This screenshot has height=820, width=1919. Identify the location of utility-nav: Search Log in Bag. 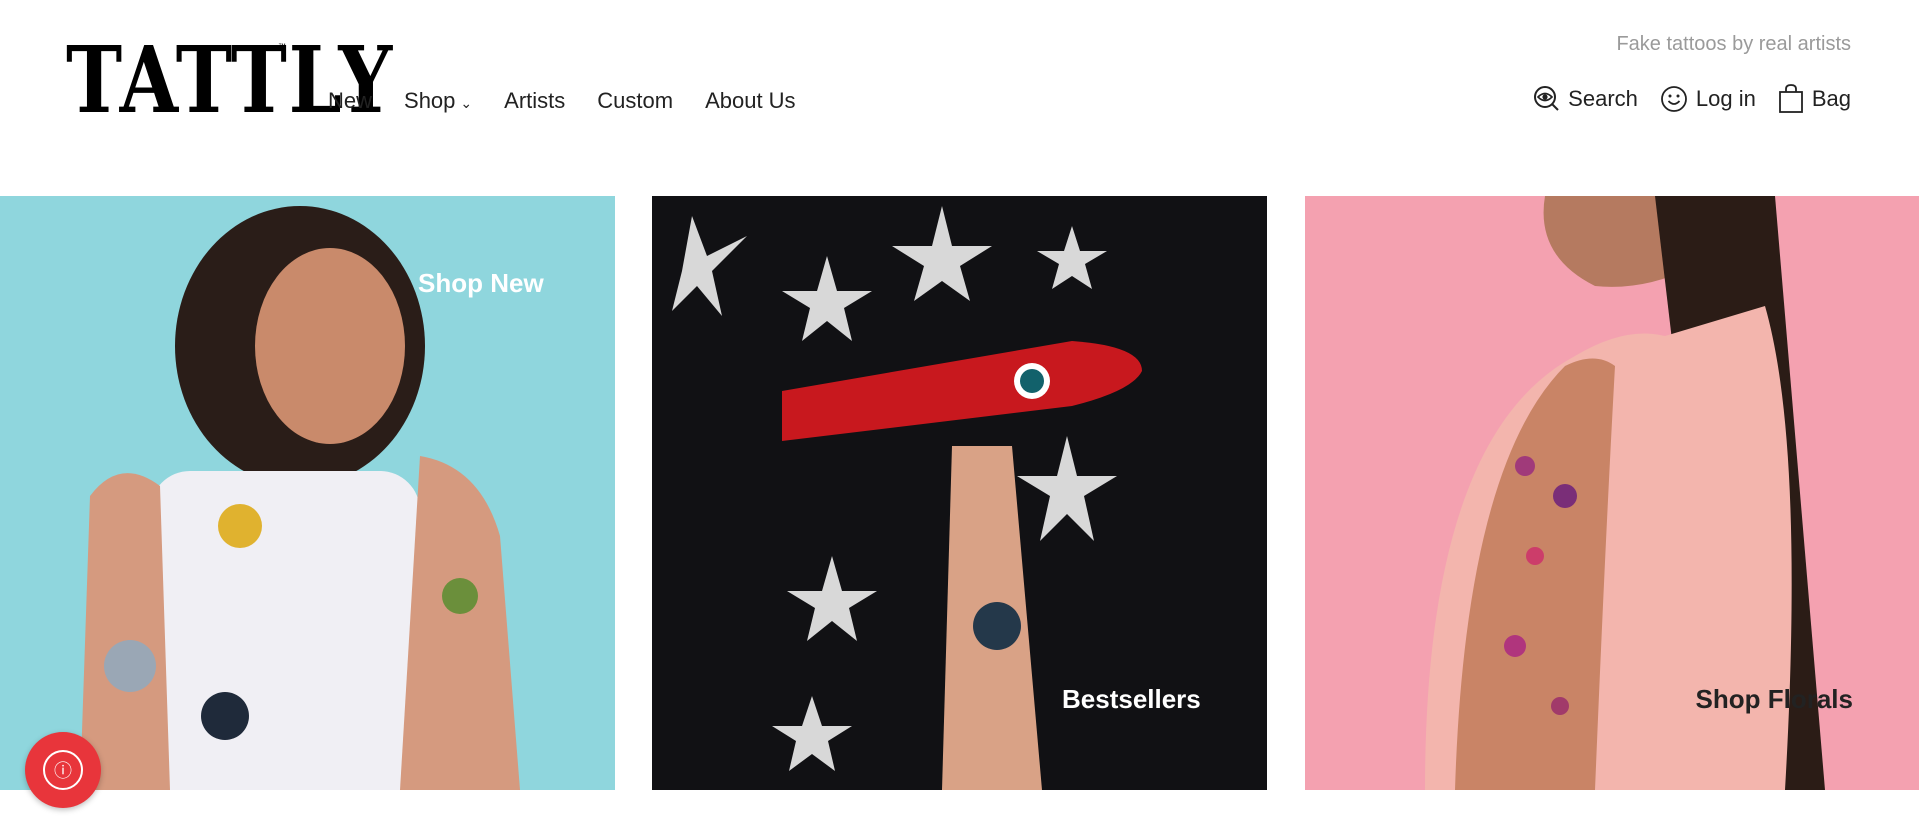
(1680, 99).